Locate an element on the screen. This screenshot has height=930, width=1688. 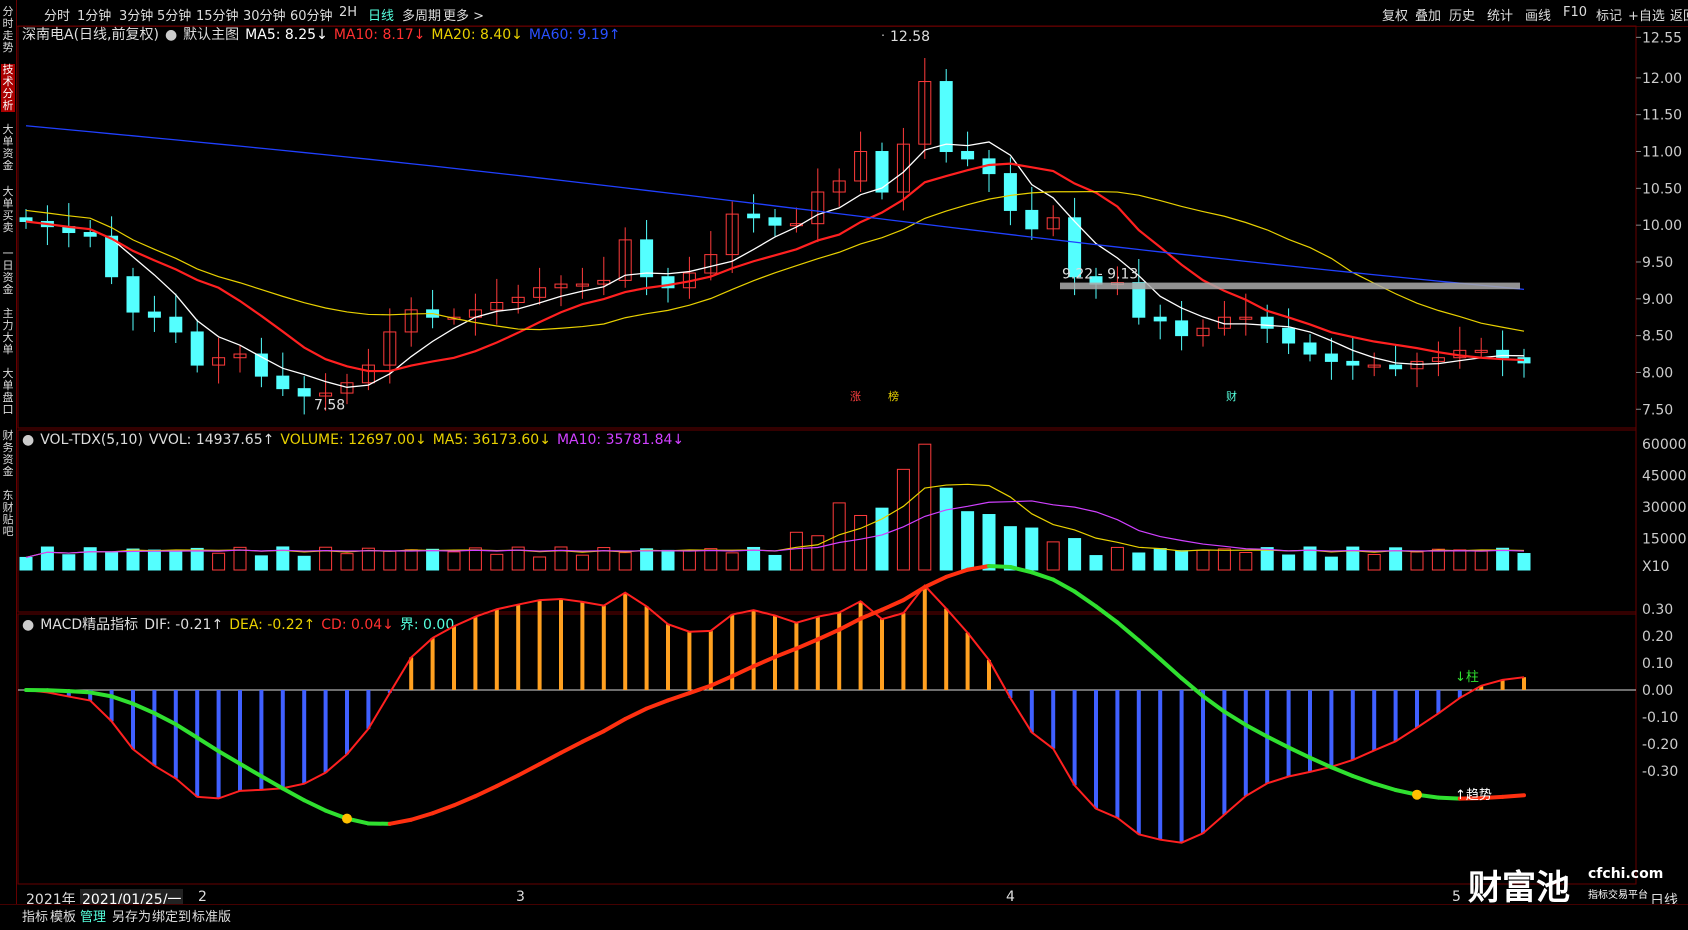
price-tick-4: 10.50 is located at coordinates (1662, 189).